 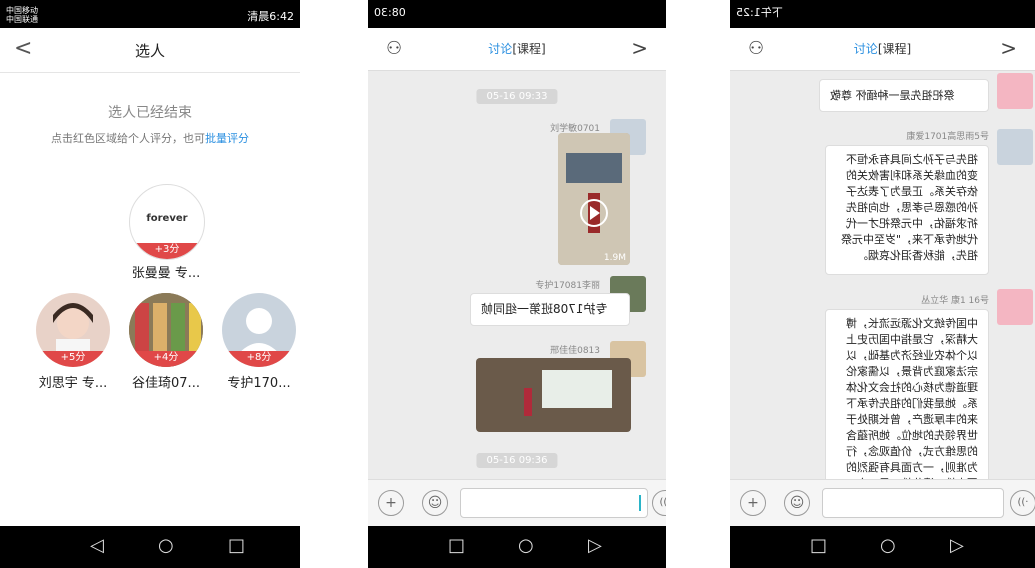 I want to click on status-bar: 下午1:25, so click(x=882, y=14).